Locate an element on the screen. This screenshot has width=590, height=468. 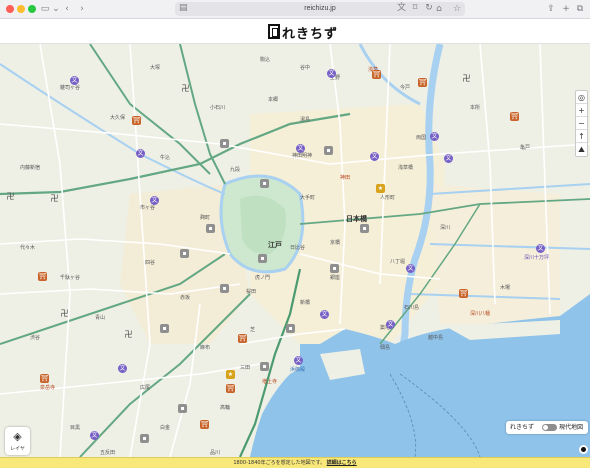
terrain-icon: ⛰ is located at coordinates (581, 149).